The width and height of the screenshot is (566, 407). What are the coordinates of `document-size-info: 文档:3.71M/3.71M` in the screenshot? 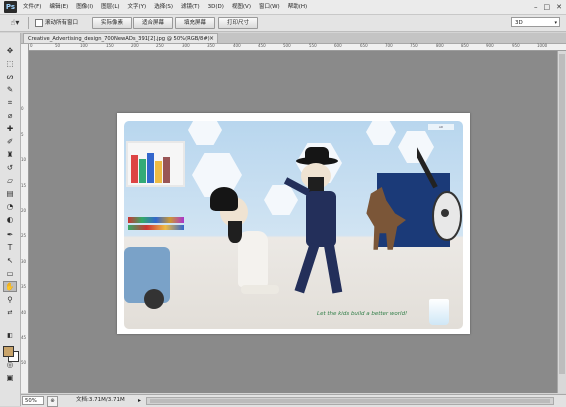 It's located at (100, 400).